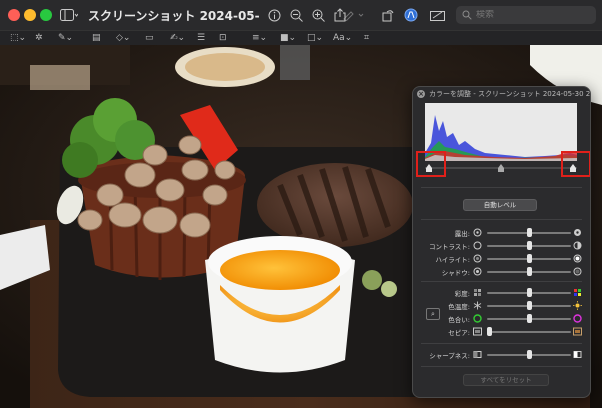 This screenshot has height=408, width=602. Describe the element at coordinates (459, 307) in the screenshot. I see `temperature-label: 色温度:` at that location.